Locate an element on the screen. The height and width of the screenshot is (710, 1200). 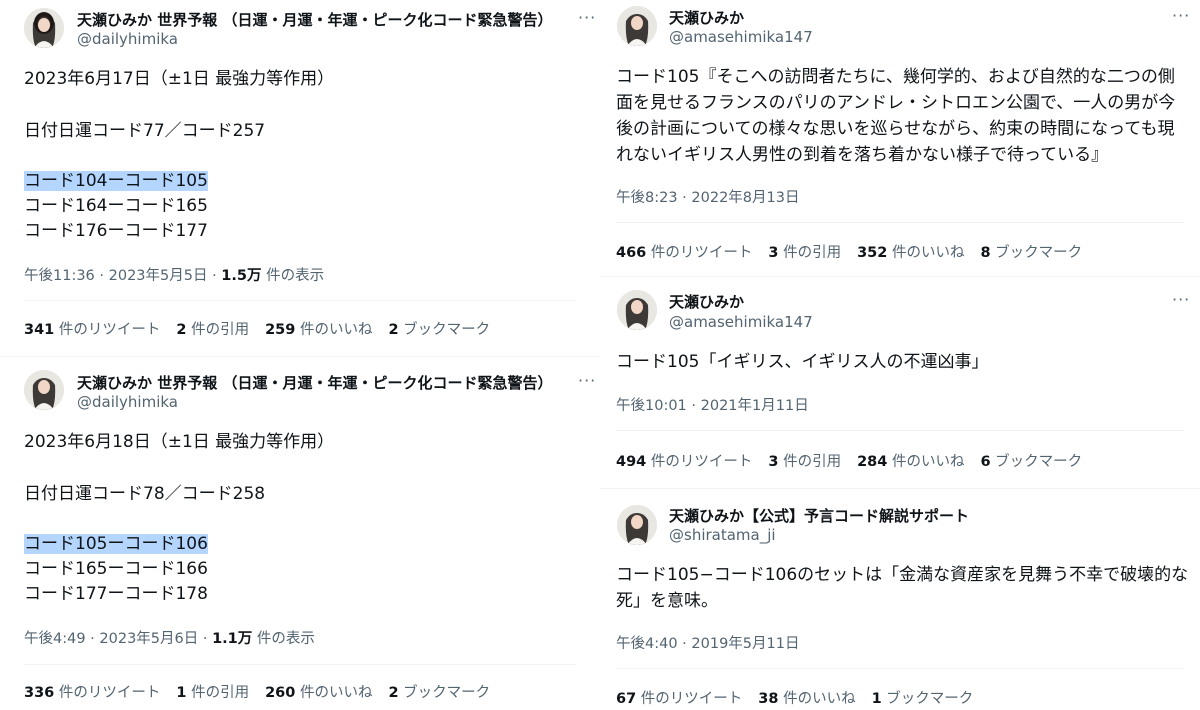
quotes-stat: 2 件の引用 is located at coordinates (212, 330).